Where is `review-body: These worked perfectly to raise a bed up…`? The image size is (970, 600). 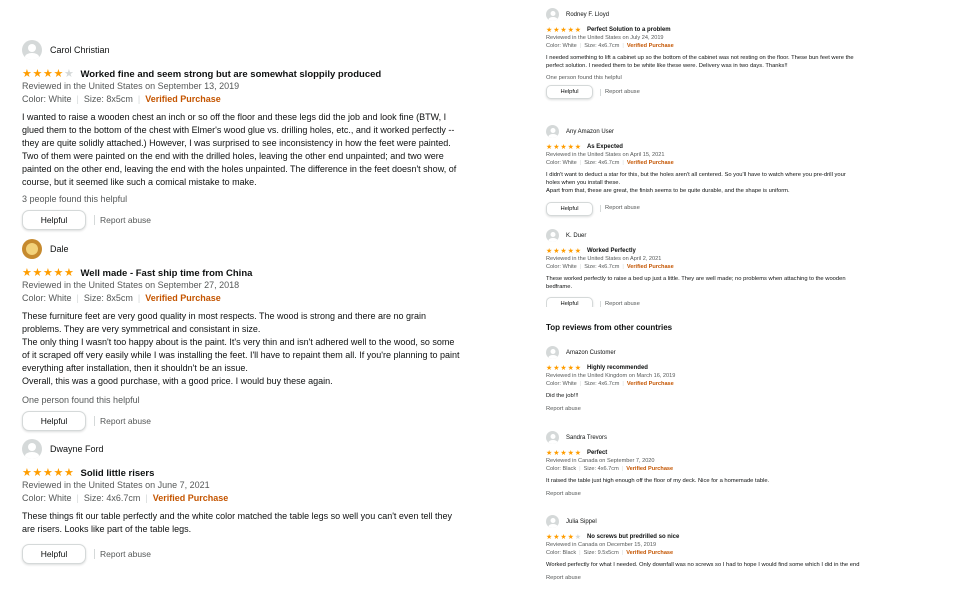 review-body: These worked perfectly to raise a bed up… is located at coordinates (696, 283).